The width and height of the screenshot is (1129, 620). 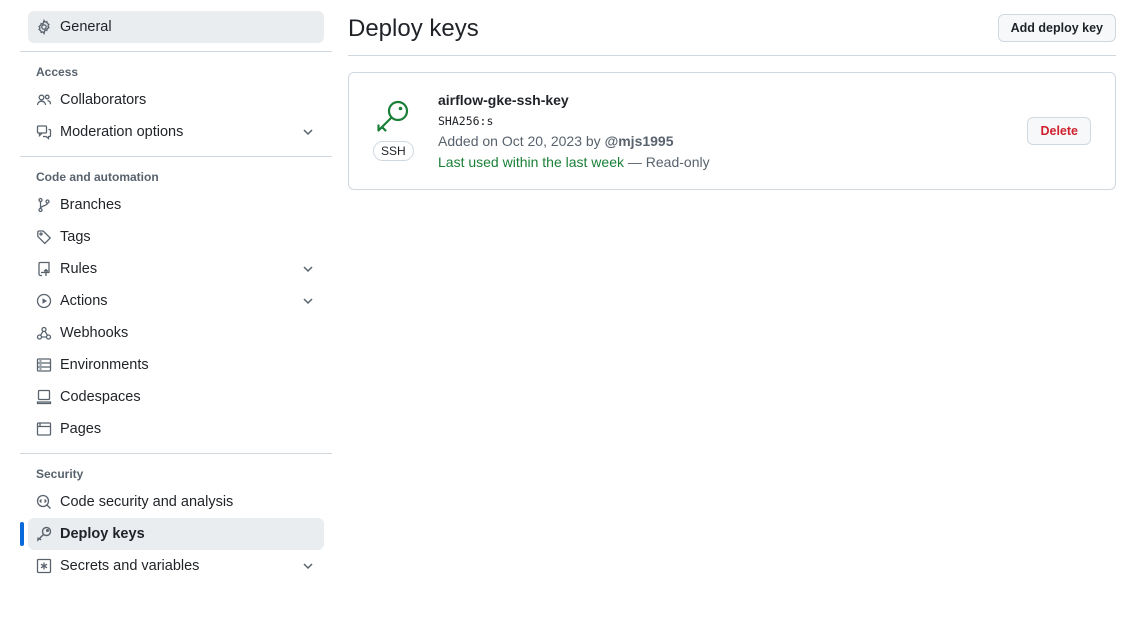 What do you see at coordinates (44, 269) in the screenshot?
I see `repo-push-icon` at bounding box center [44, 269].